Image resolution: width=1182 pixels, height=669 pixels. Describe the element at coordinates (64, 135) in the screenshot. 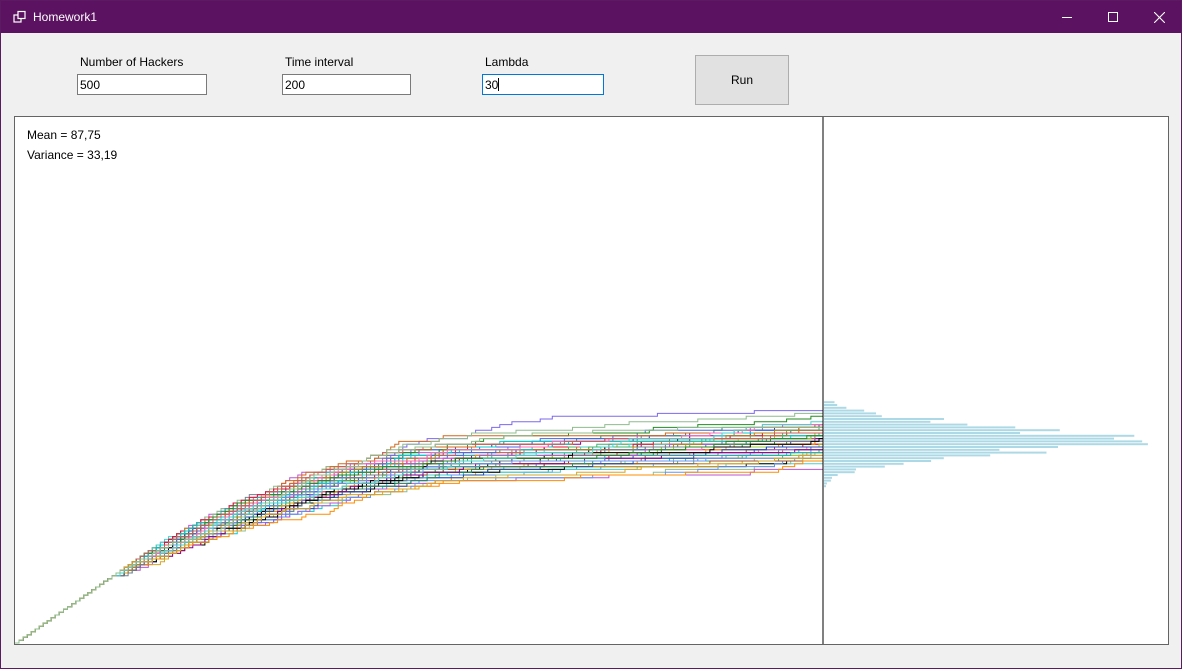

I see `mean-label: Mean = 87,75` at that location.